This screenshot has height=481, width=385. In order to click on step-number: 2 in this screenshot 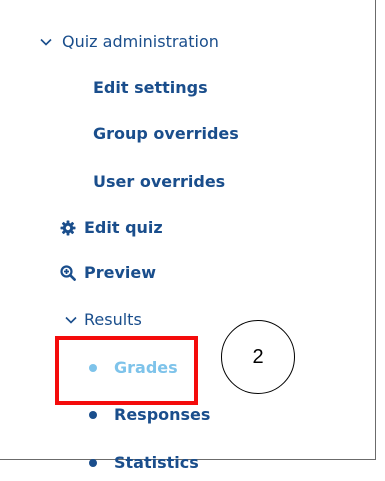, I will do `click(258, 356)`.